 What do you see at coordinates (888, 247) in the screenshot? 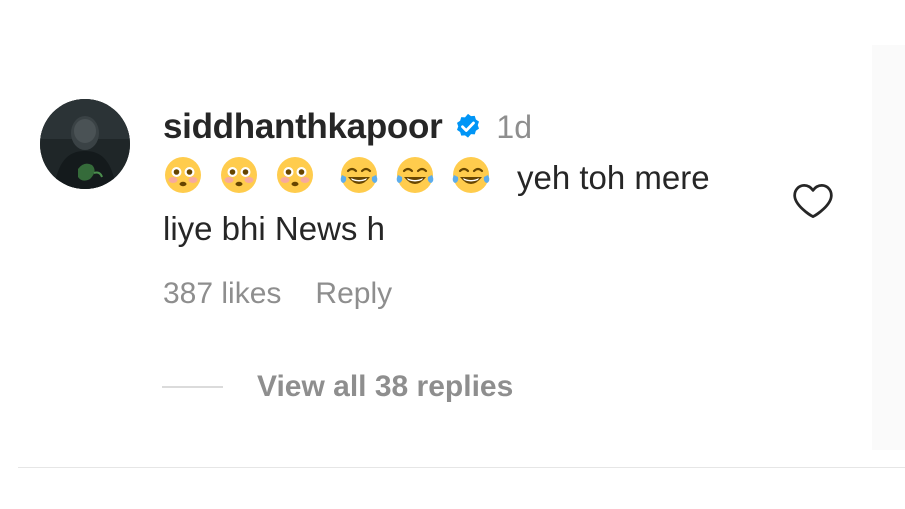
I see `panel-edge` at bounding box center [888, 247].